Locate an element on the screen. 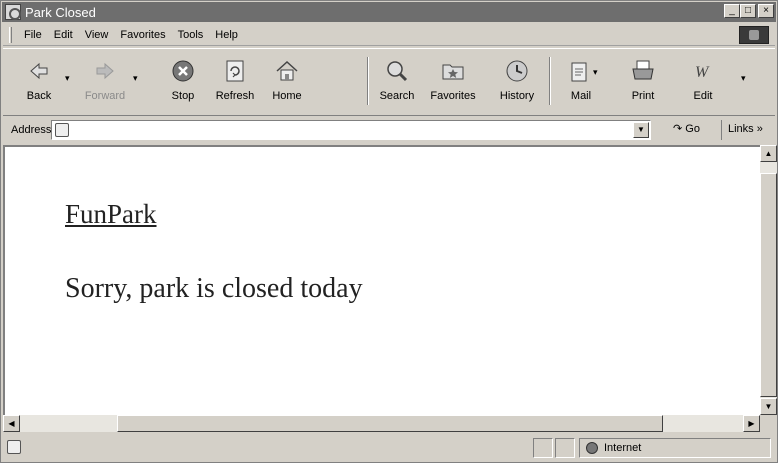  title-bar: Park Closed _ □ × is located at coordinates (389, 12).